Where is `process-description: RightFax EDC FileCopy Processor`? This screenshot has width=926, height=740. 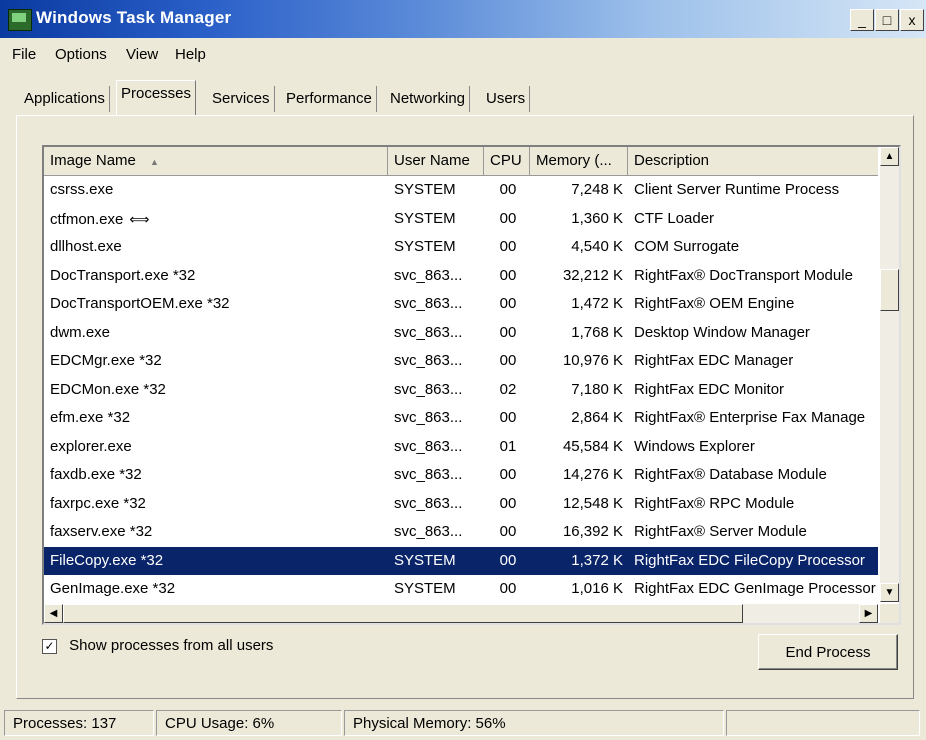
process-description: RightFax EDC FileCopy Processor is located at coordinates (749, 560).